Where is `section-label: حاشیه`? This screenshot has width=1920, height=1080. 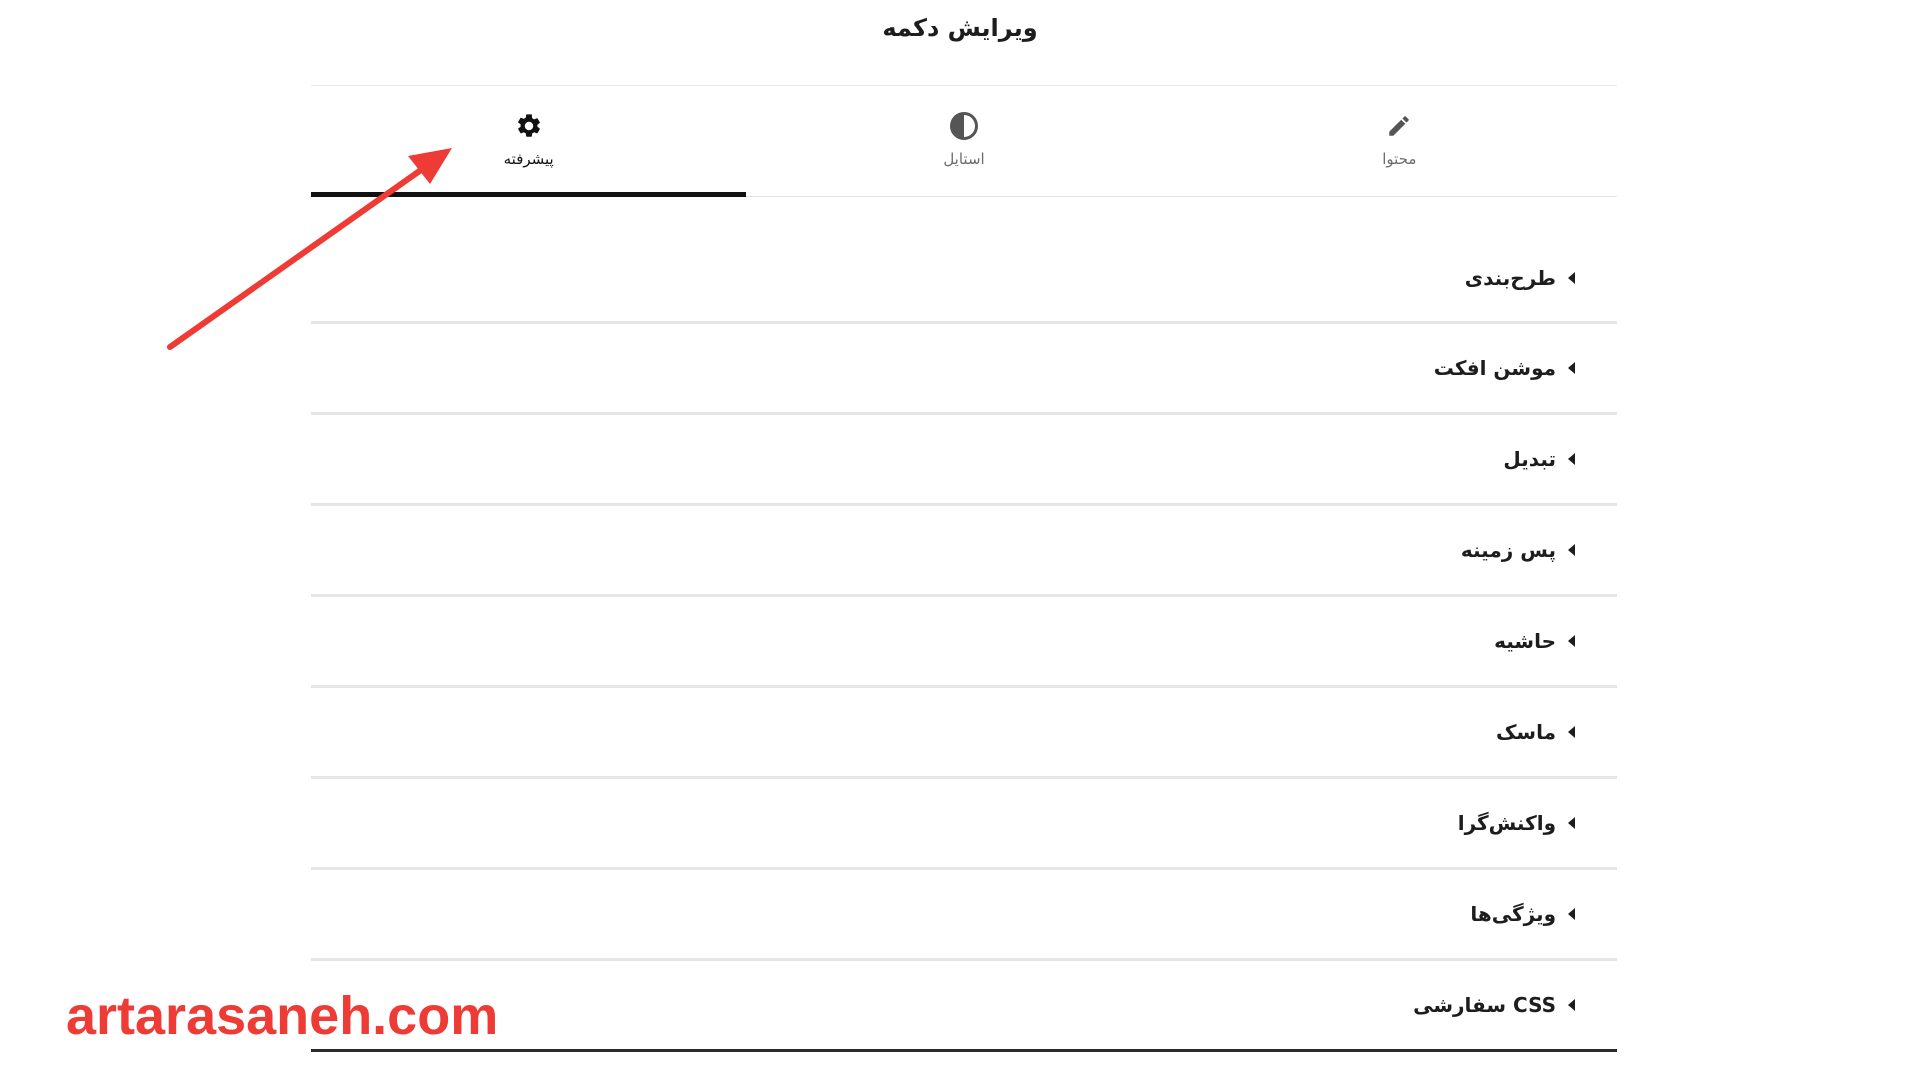 section-label: حاشیه is located at coordinates (1525, 641).